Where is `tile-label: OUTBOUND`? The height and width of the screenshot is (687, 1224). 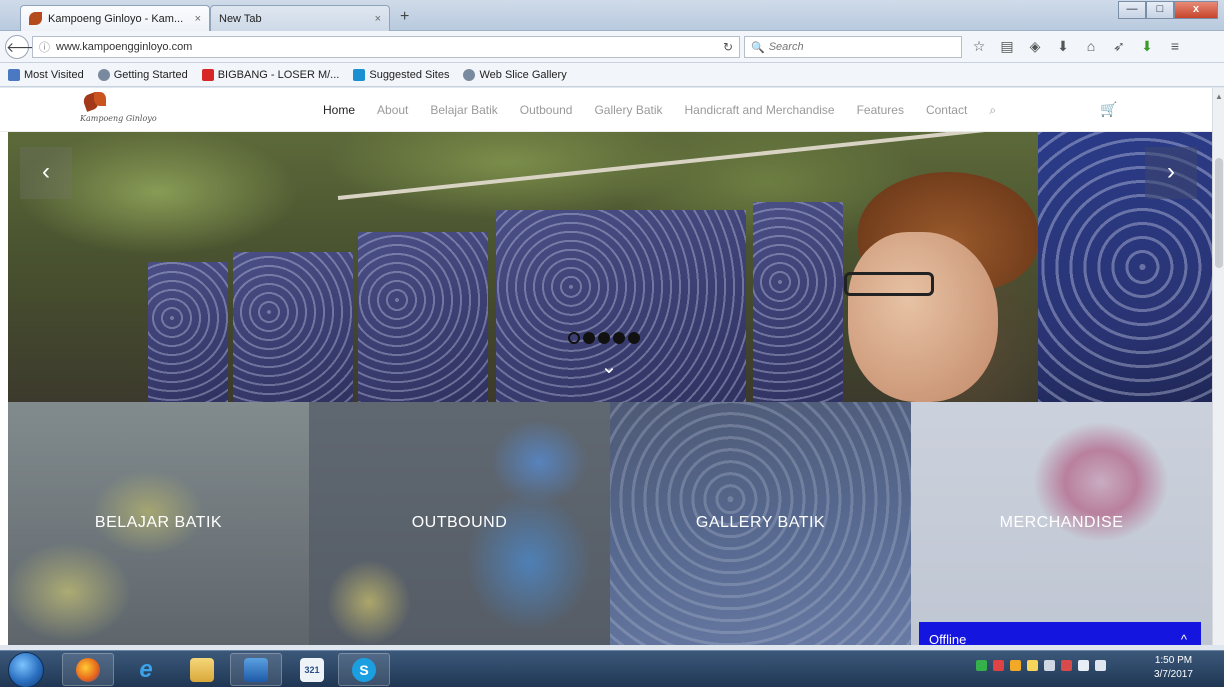 tile-label: OUTBOUND is located at coordinates (459, 522).